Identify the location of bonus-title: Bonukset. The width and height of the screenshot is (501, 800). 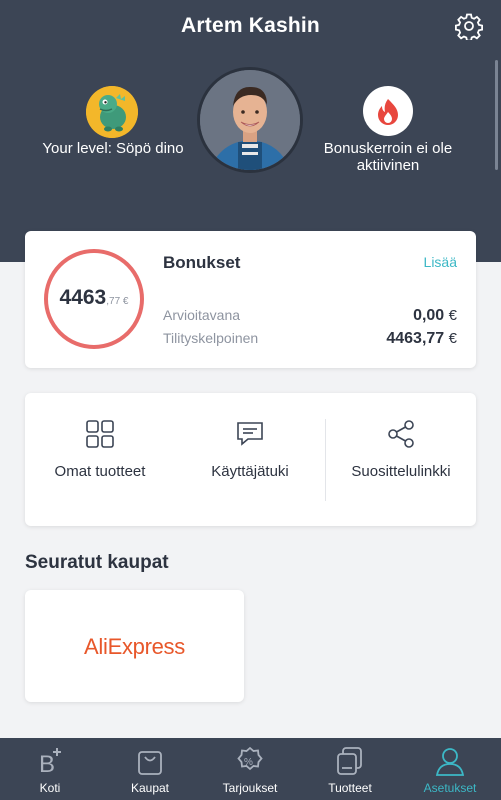
(202, 262).